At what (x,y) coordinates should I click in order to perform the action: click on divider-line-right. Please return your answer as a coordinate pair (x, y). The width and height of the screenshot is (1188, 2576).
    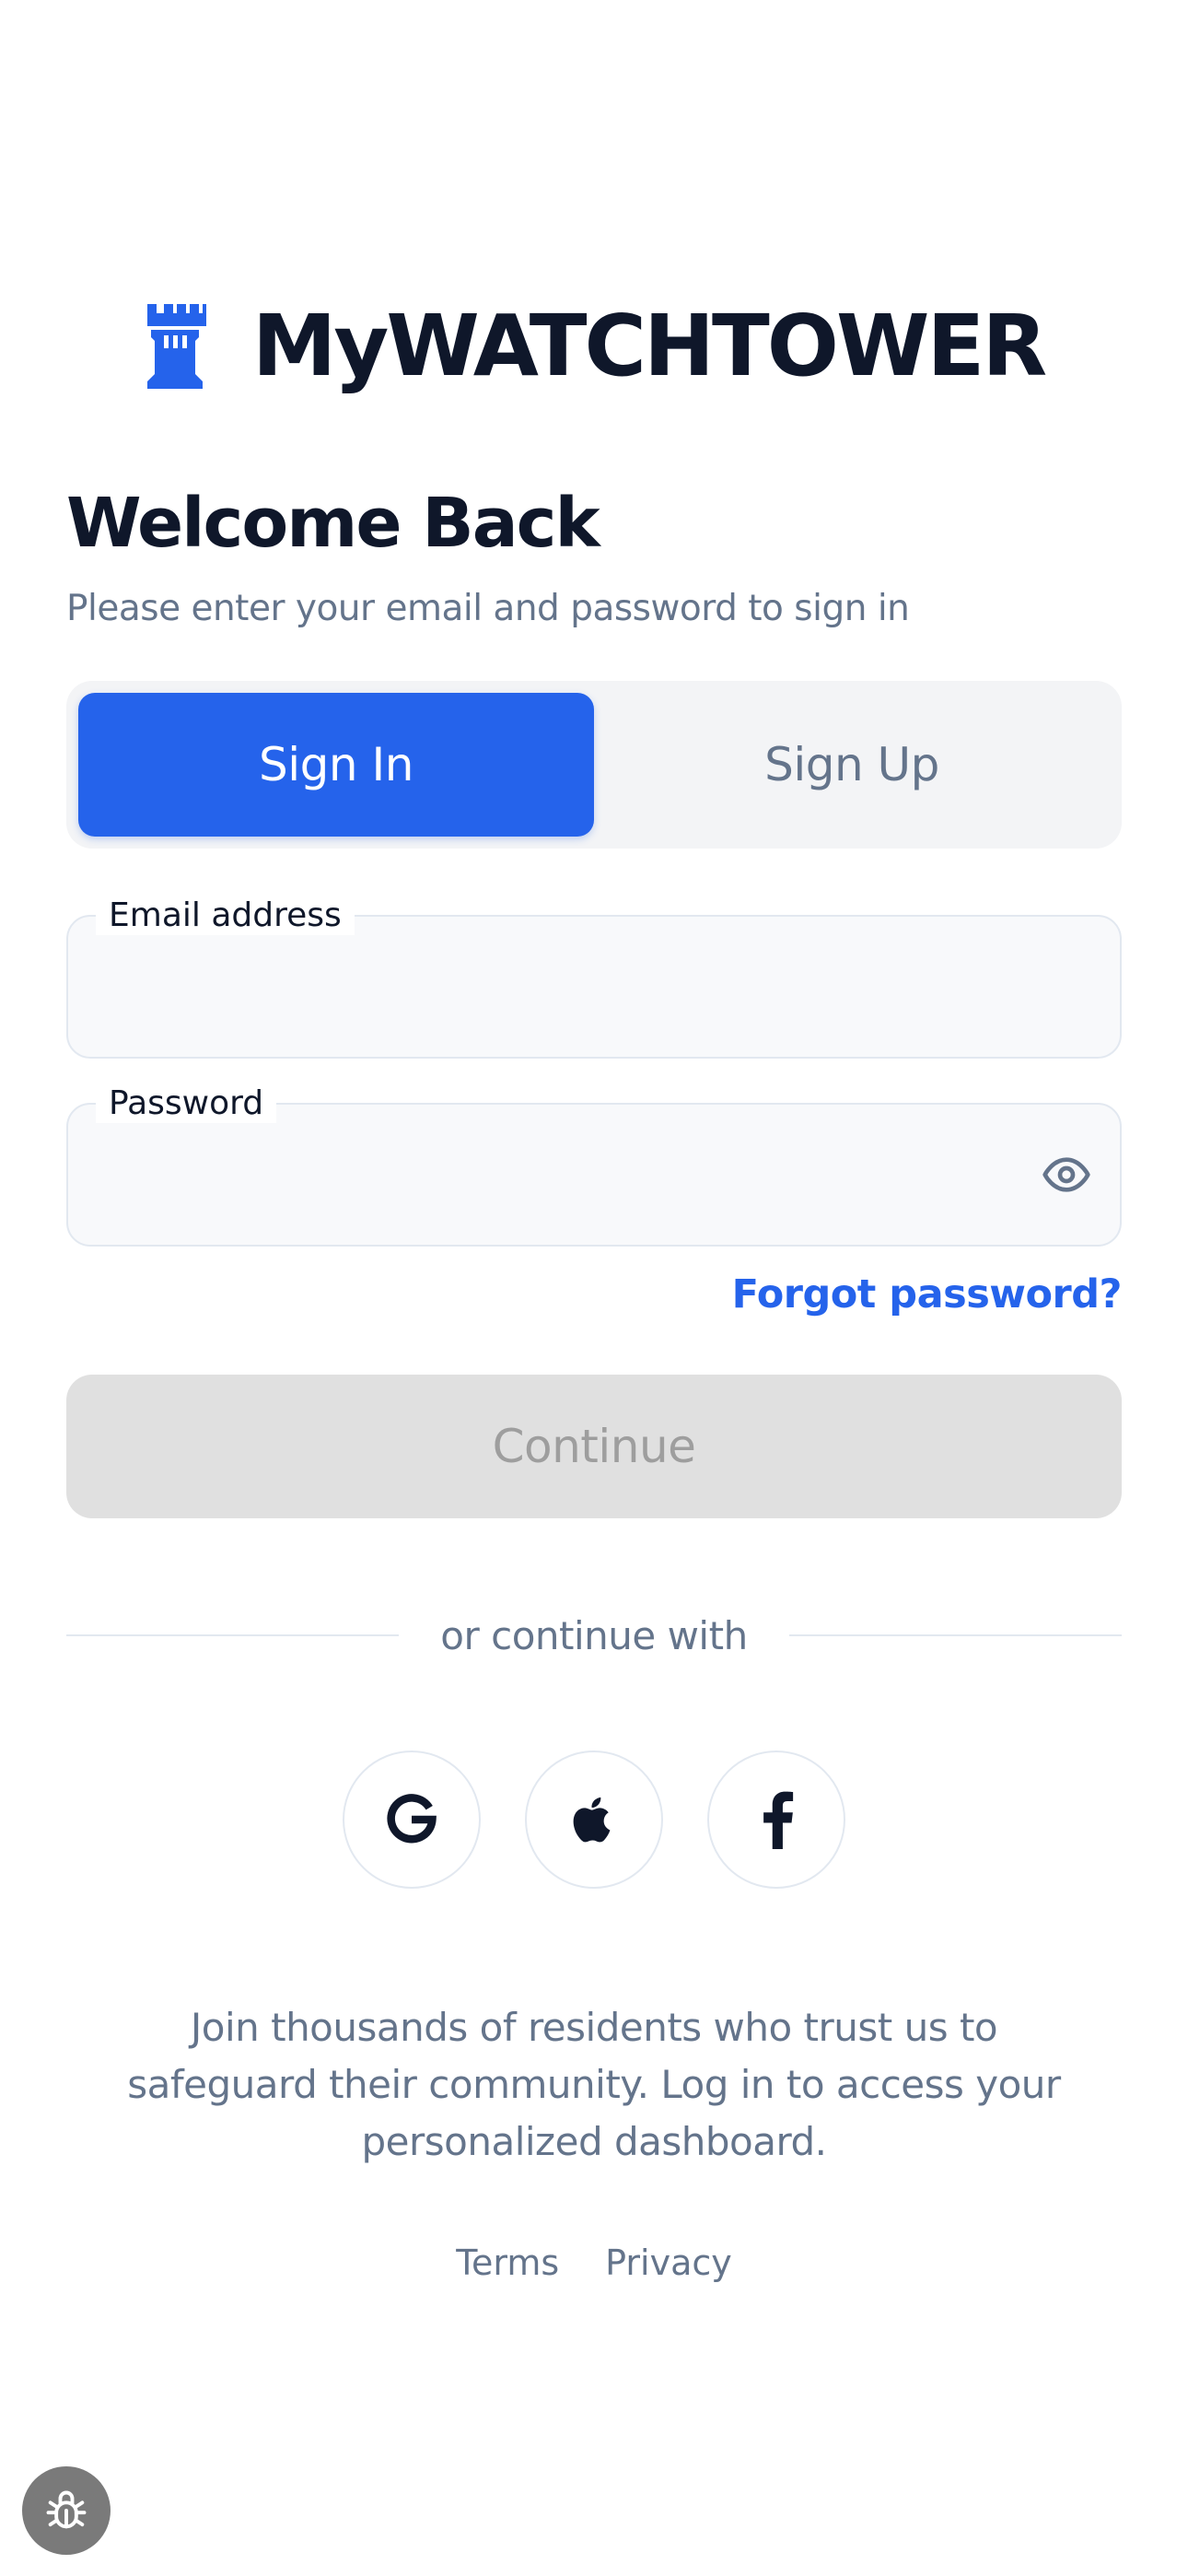
    Looking at the image, I should click on (955, 1635).